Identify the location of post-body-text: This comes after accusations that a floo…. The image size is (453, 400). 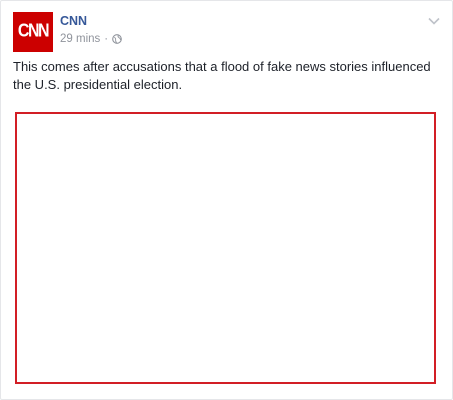
(222, 75).